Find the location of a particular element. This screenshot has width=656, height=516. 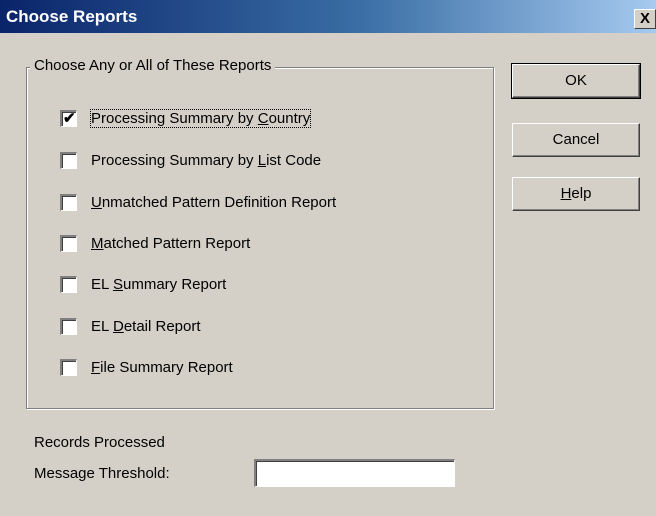

help-button: Help is located at coordinates (576, 194).